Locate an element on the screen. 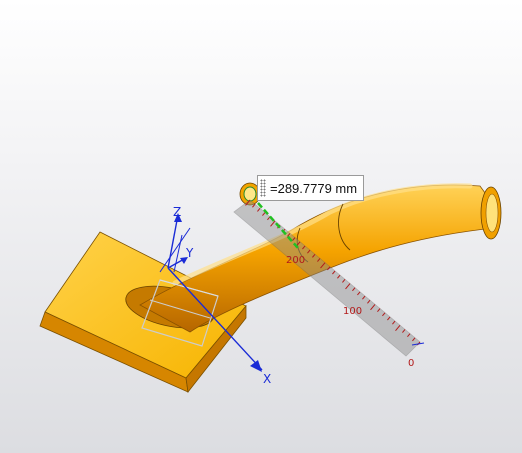 The image size is (522, 453). y-axis-label: Y is located at coordinates (189, 253).